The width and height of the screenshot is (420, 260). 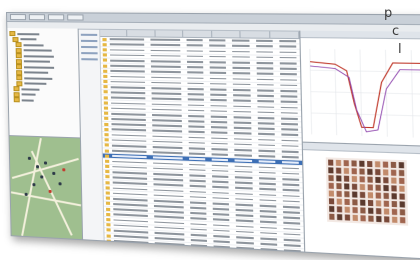 What do you see at coordinates (43, 83) in the screenshot?
I see `project-tree` at bounding box center [43, 83].